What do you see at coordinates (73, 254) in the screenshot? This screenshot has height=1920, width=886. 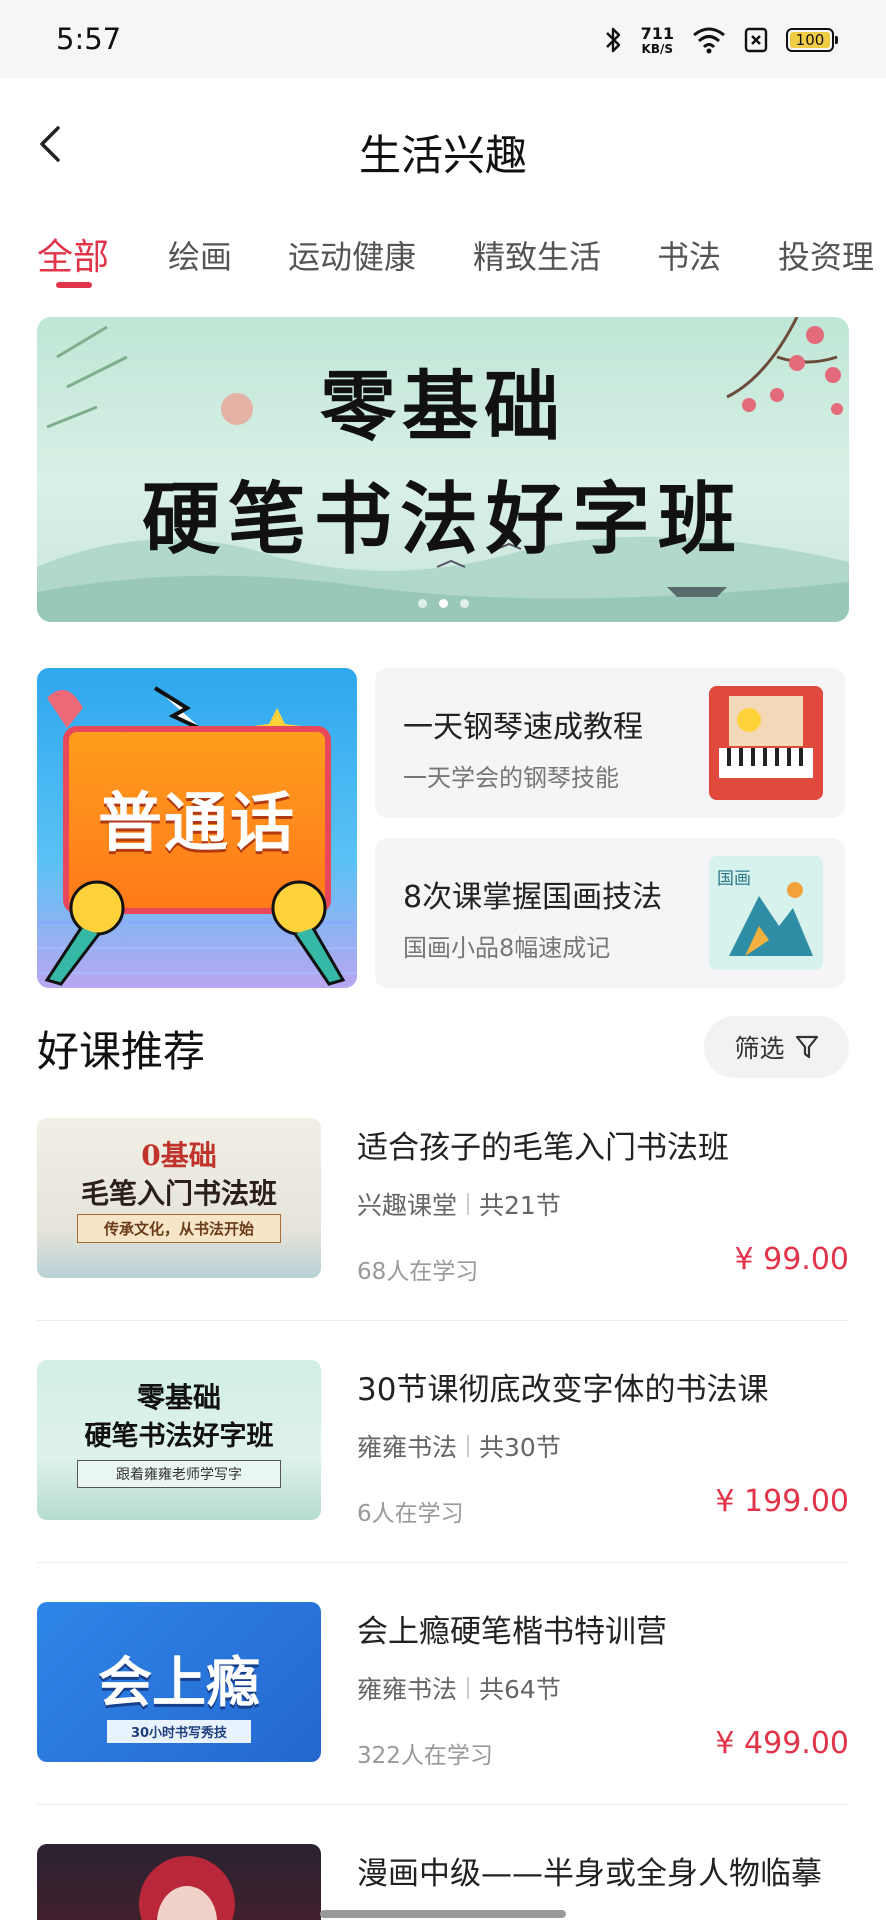 I see `tab-all: 全部` at bounding box center [73, 254].